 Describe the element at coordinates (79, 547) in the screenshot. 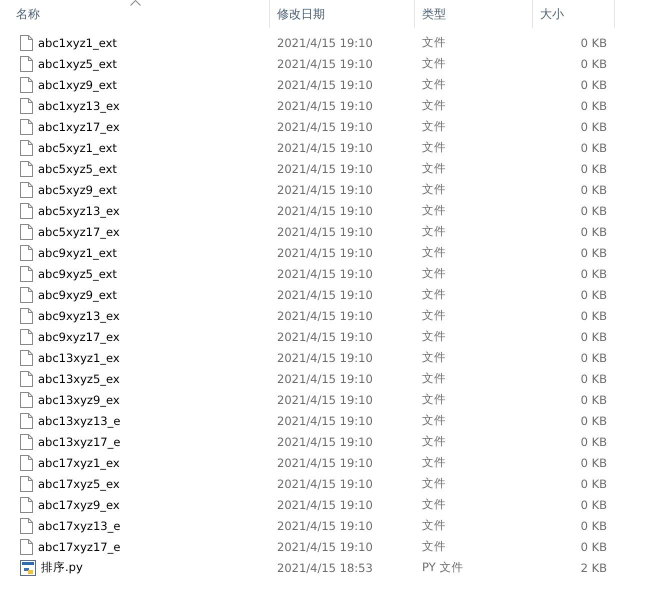

I see `file-name: abc17xyz17_e` at that location.